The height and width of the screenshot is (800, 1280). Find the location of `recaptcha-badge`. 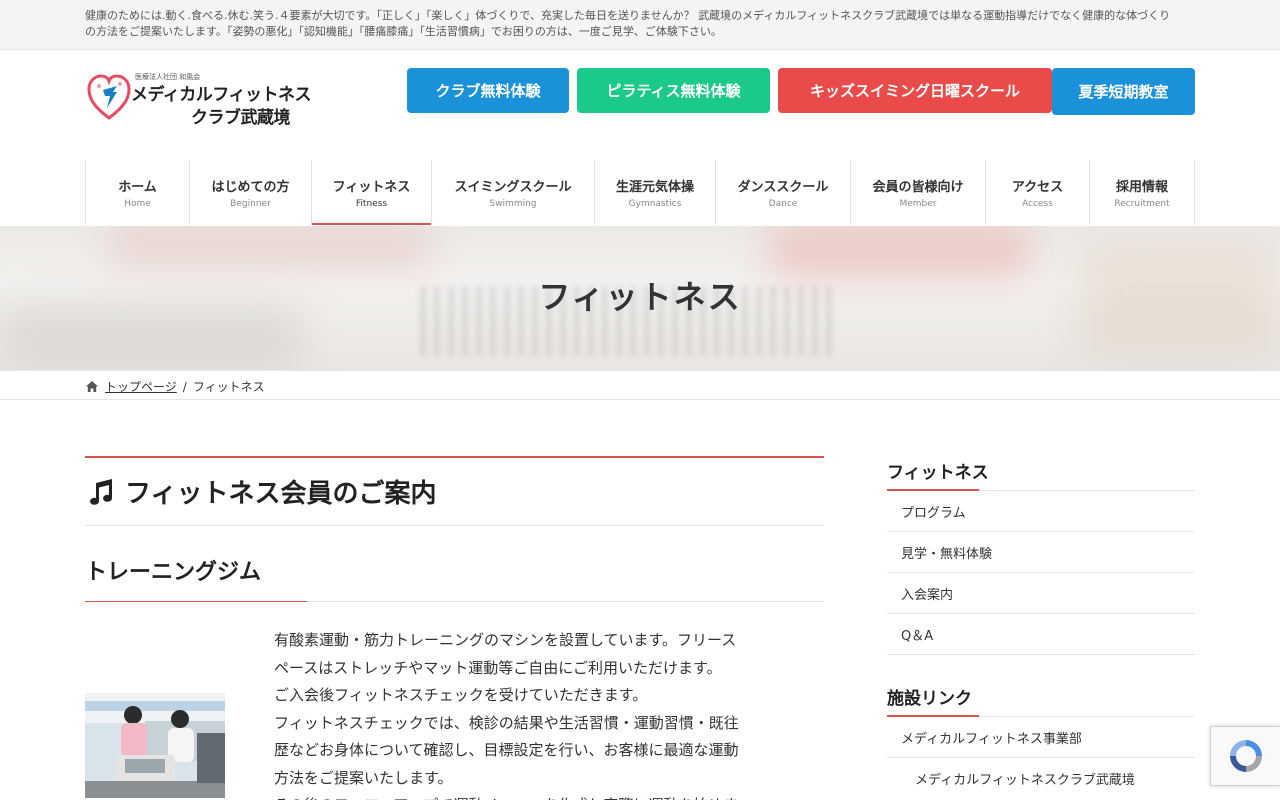

recaptcha-badge is located at coordinates (1245, 756).